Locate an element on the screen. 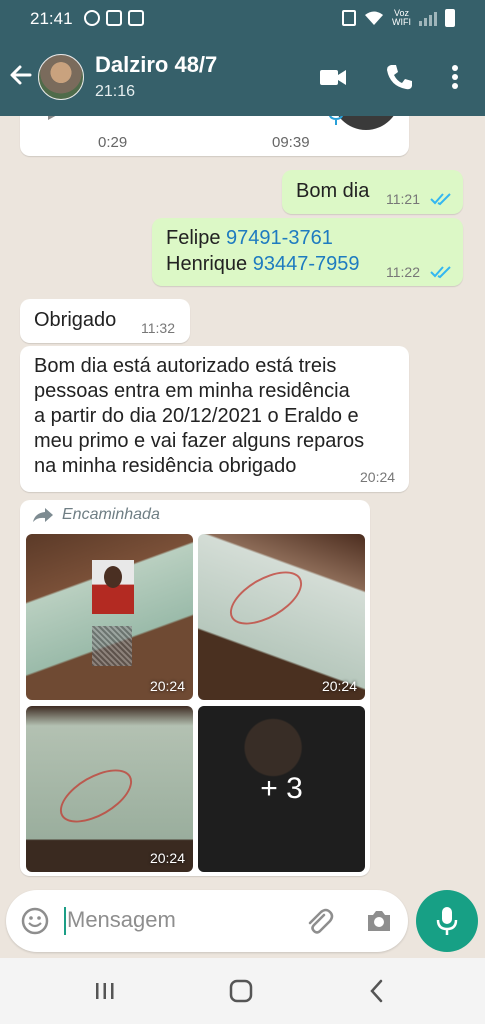 The image size is (485, 1024). message-line: a partir do dia 20/12/2021 o Eraldo e is located at coordinates (196, 416).